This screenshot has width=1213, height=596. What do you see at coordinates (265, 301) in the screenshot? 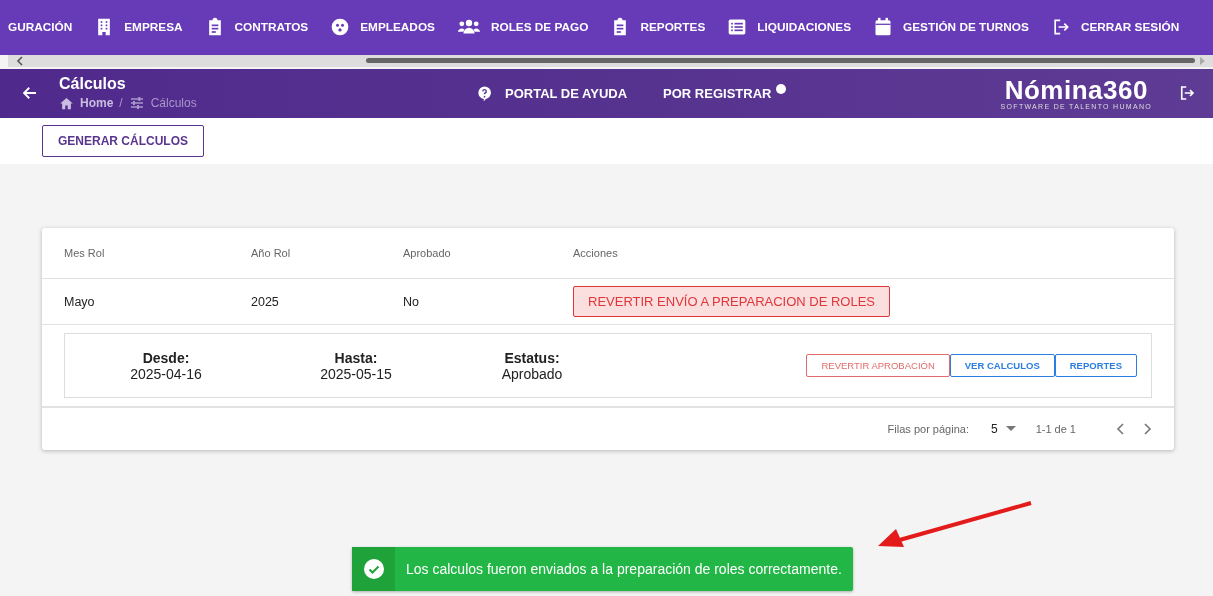
I see `table-cell-text: 2025` at bounding box center [265, 301].